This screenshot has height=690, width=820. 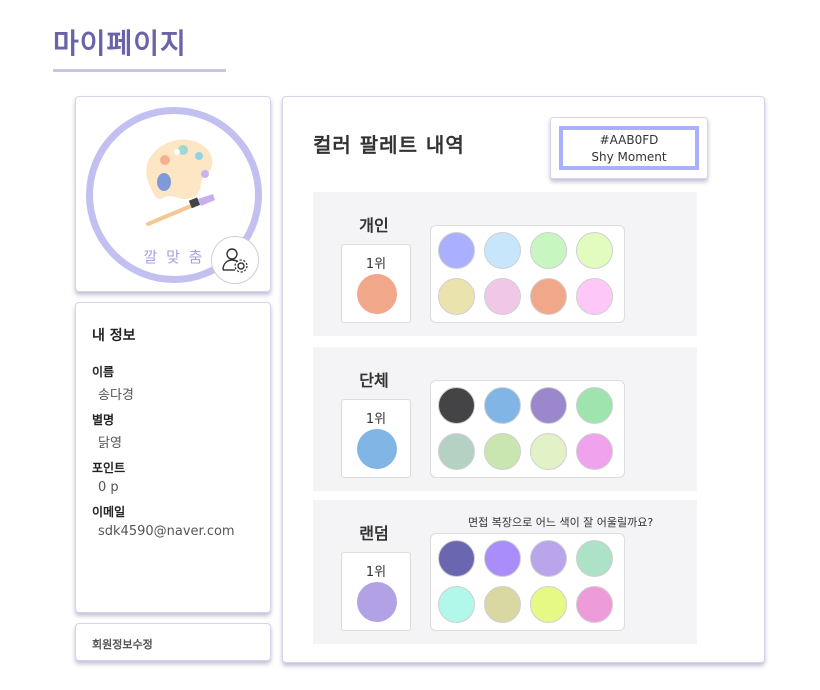 I want to click on title-underline, so click(x=139, y=70).